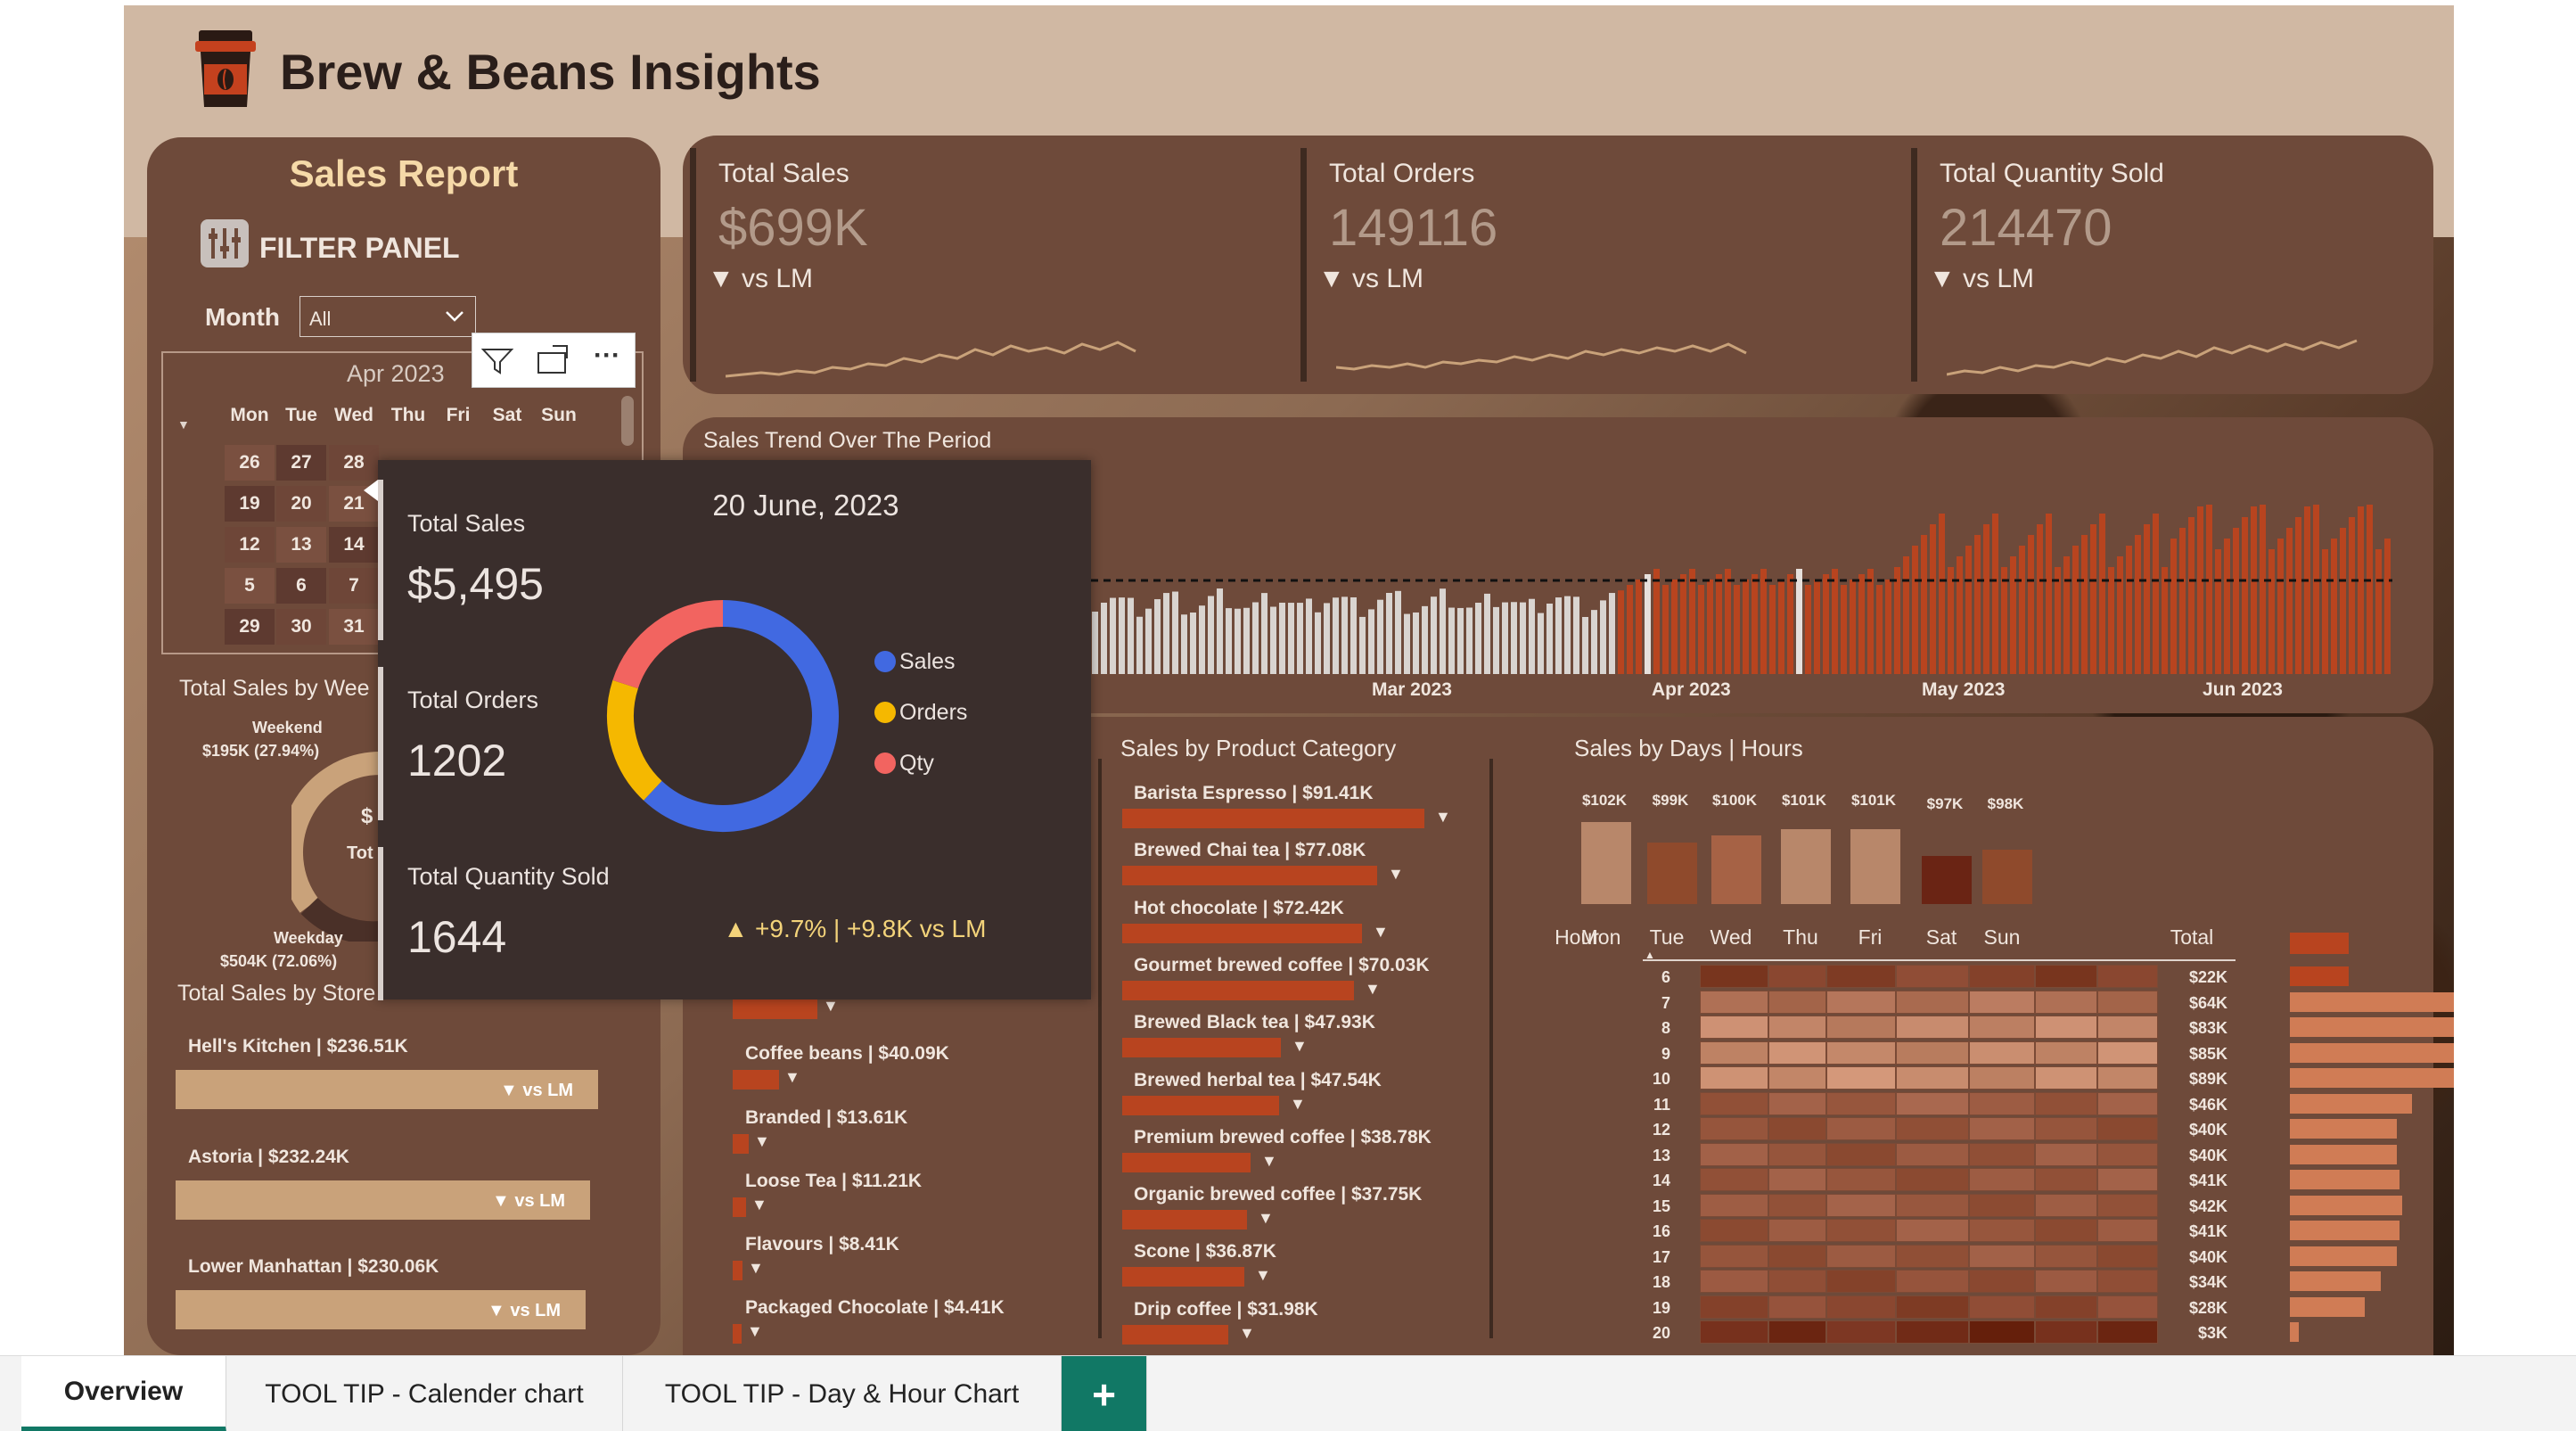  Describe the element at coordinates (183, 424) in the screenshot. I see `calendar-collapse-icon: ▼` at that location.